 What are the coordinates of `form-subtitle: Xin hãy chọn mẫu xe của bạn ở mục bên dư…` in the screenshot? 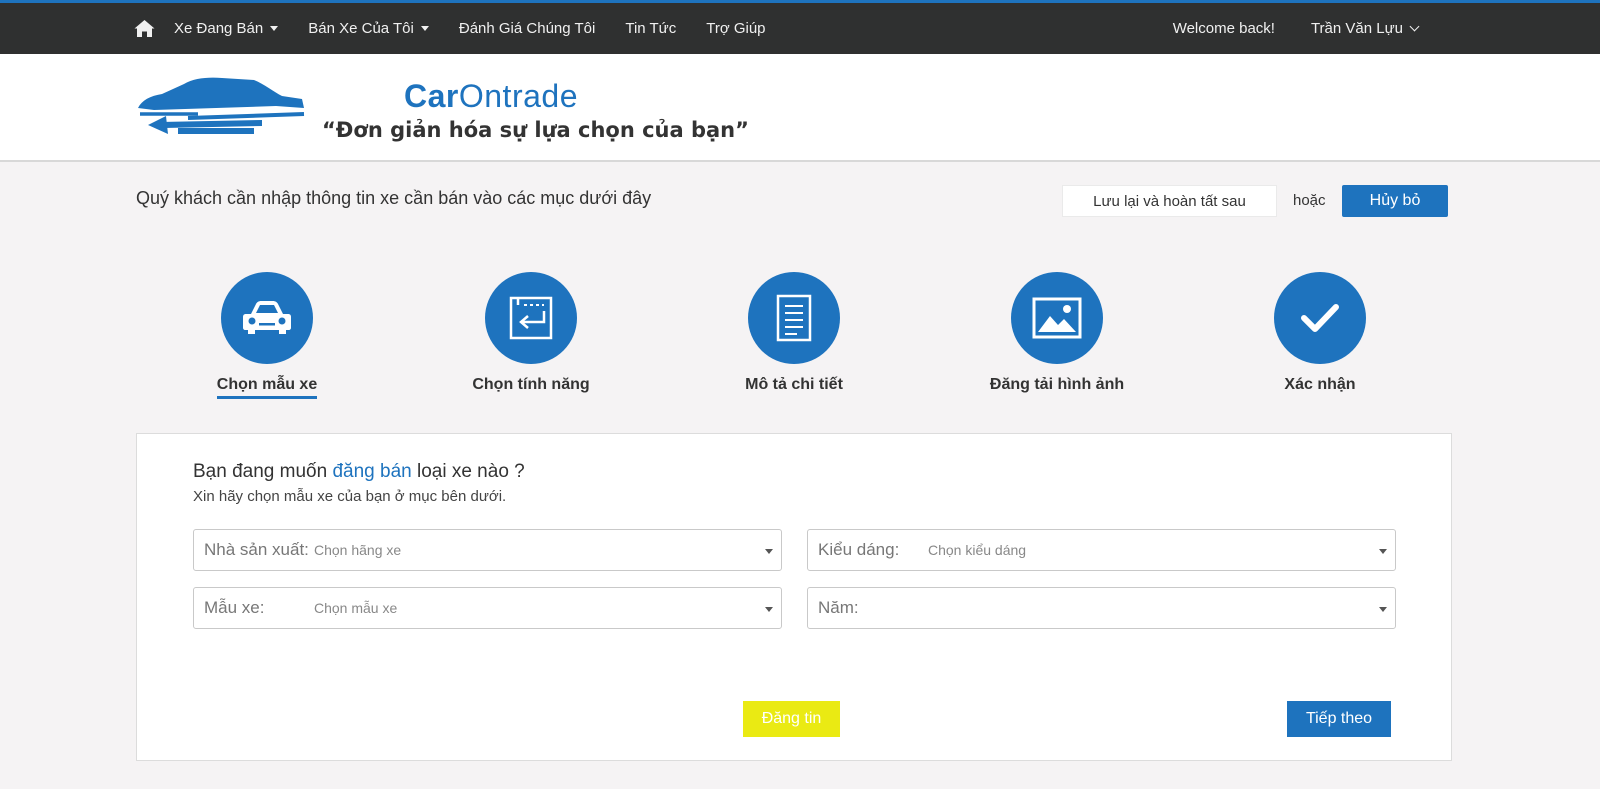 It's located at (350, 496).